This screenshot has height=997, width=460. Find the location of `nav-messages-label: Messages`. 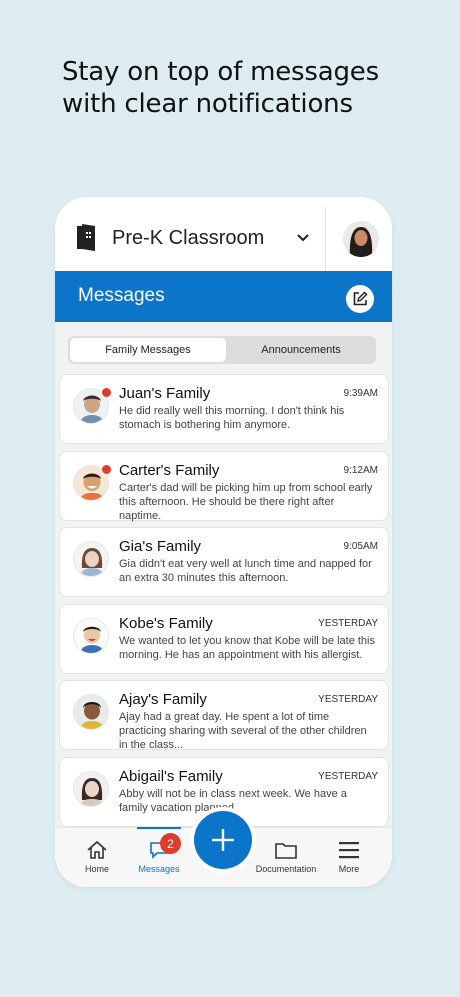

nav-messages-label: Messages is located at coordinates (159, 869).